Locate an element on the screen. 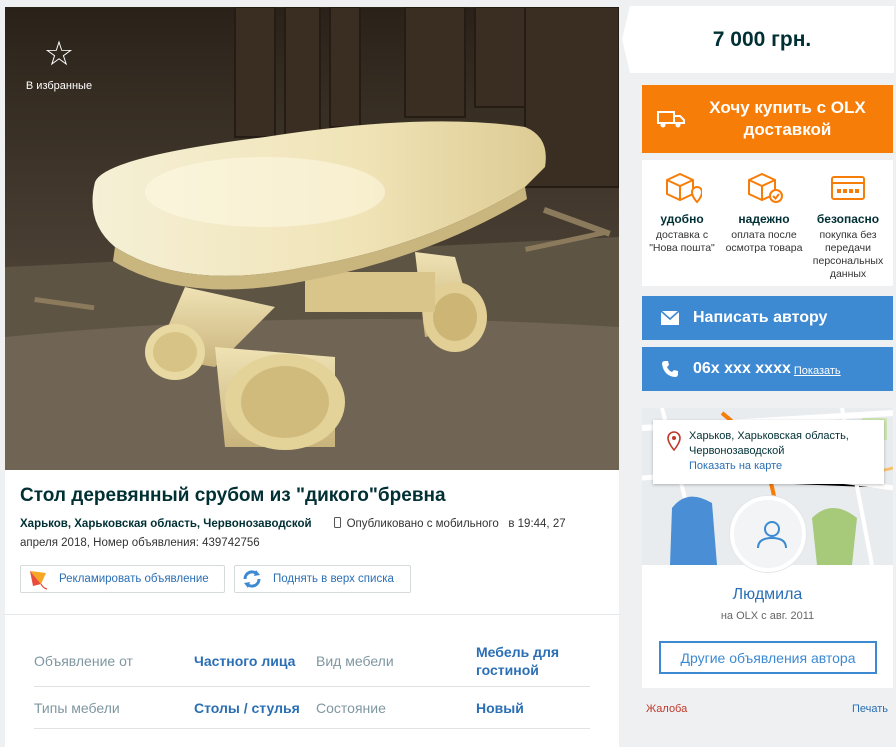 Image resolution: width=896 pixels, height=747 pixels. box-check-icon is located at coordinates (765, 187).